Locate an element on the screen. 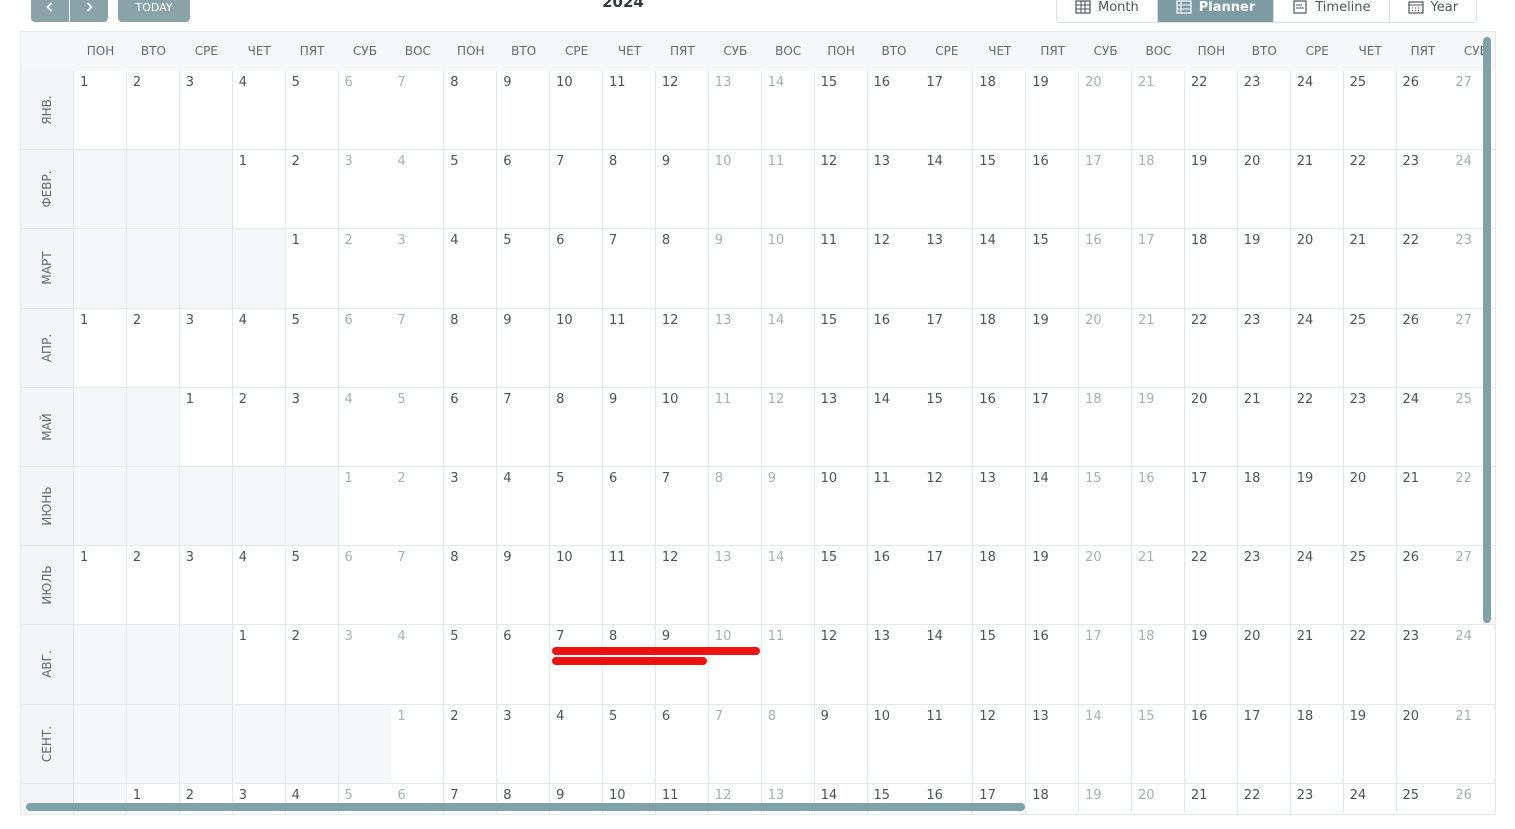 The height and width of the screenshot is (829, 1515). day-cell: 26 is located at coordinates (1472, 798).